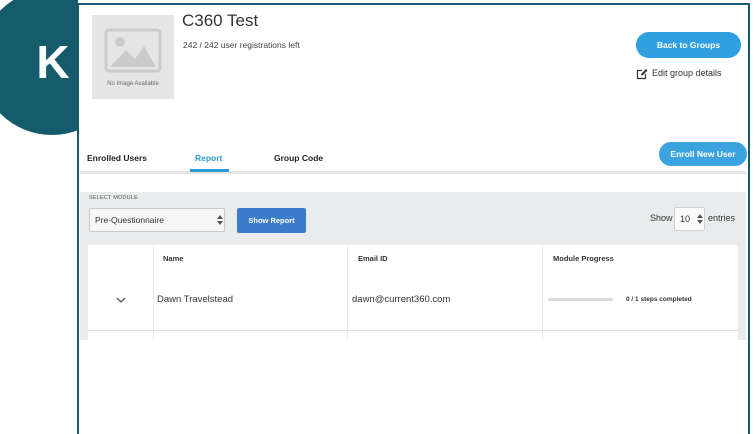 Image resolution: width=754 pixels, height=434 pixels. I want to click on module-select-value: Pre-Questionnaire, so click(129, 220).